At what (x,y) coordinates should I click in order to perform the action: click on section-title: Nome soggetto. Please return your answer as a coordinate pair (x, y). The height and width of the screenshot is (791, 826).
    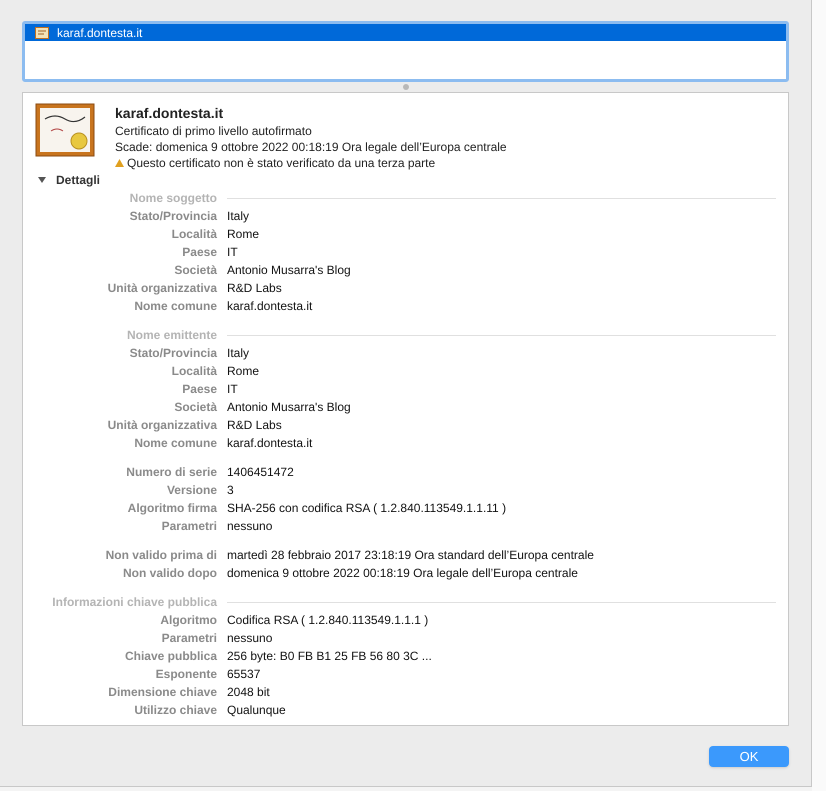
    Looking at the image, I should click on (173, 198).